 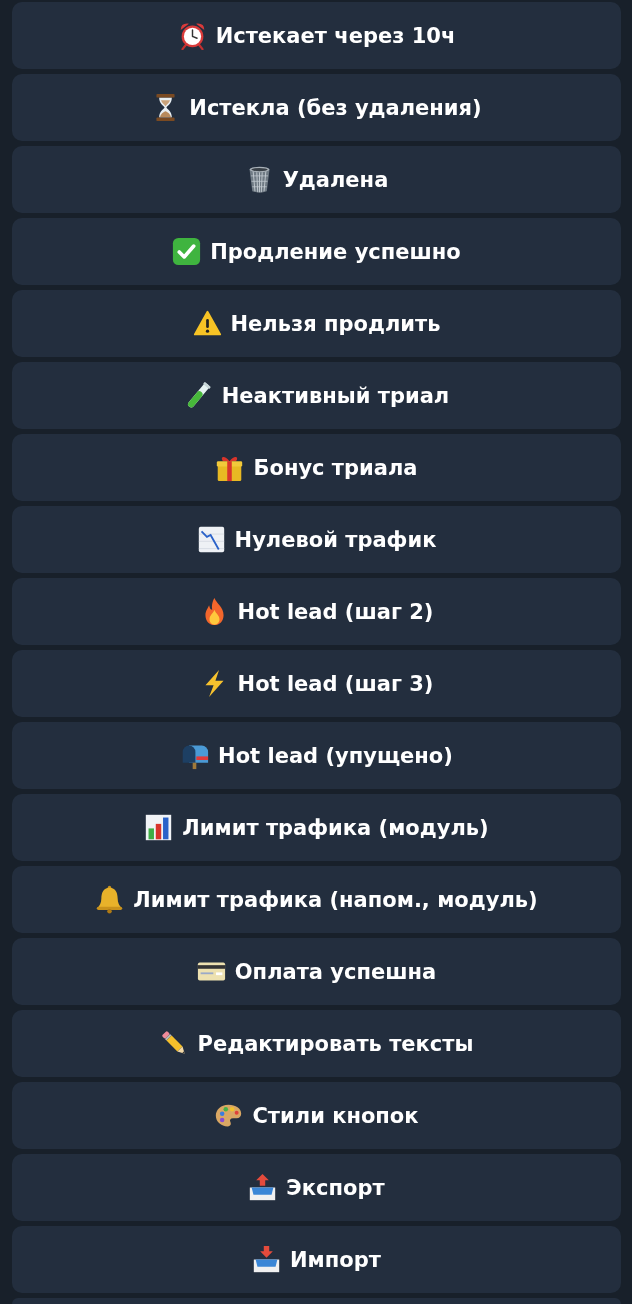 I want to click on keyboard-button: Лимит трафика (модуль), so click(x=316, y=827).